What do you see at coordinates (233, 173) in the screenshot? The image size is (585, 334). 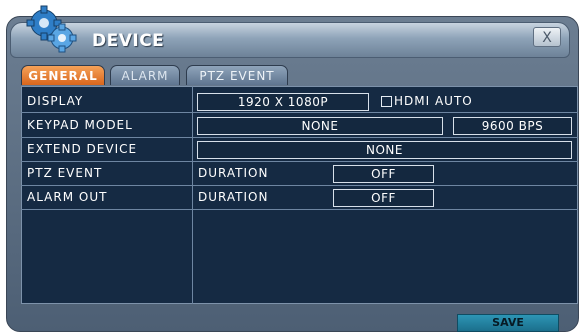 I see `ptz-duration-label: DURATION` at bounding box center [233, 173].